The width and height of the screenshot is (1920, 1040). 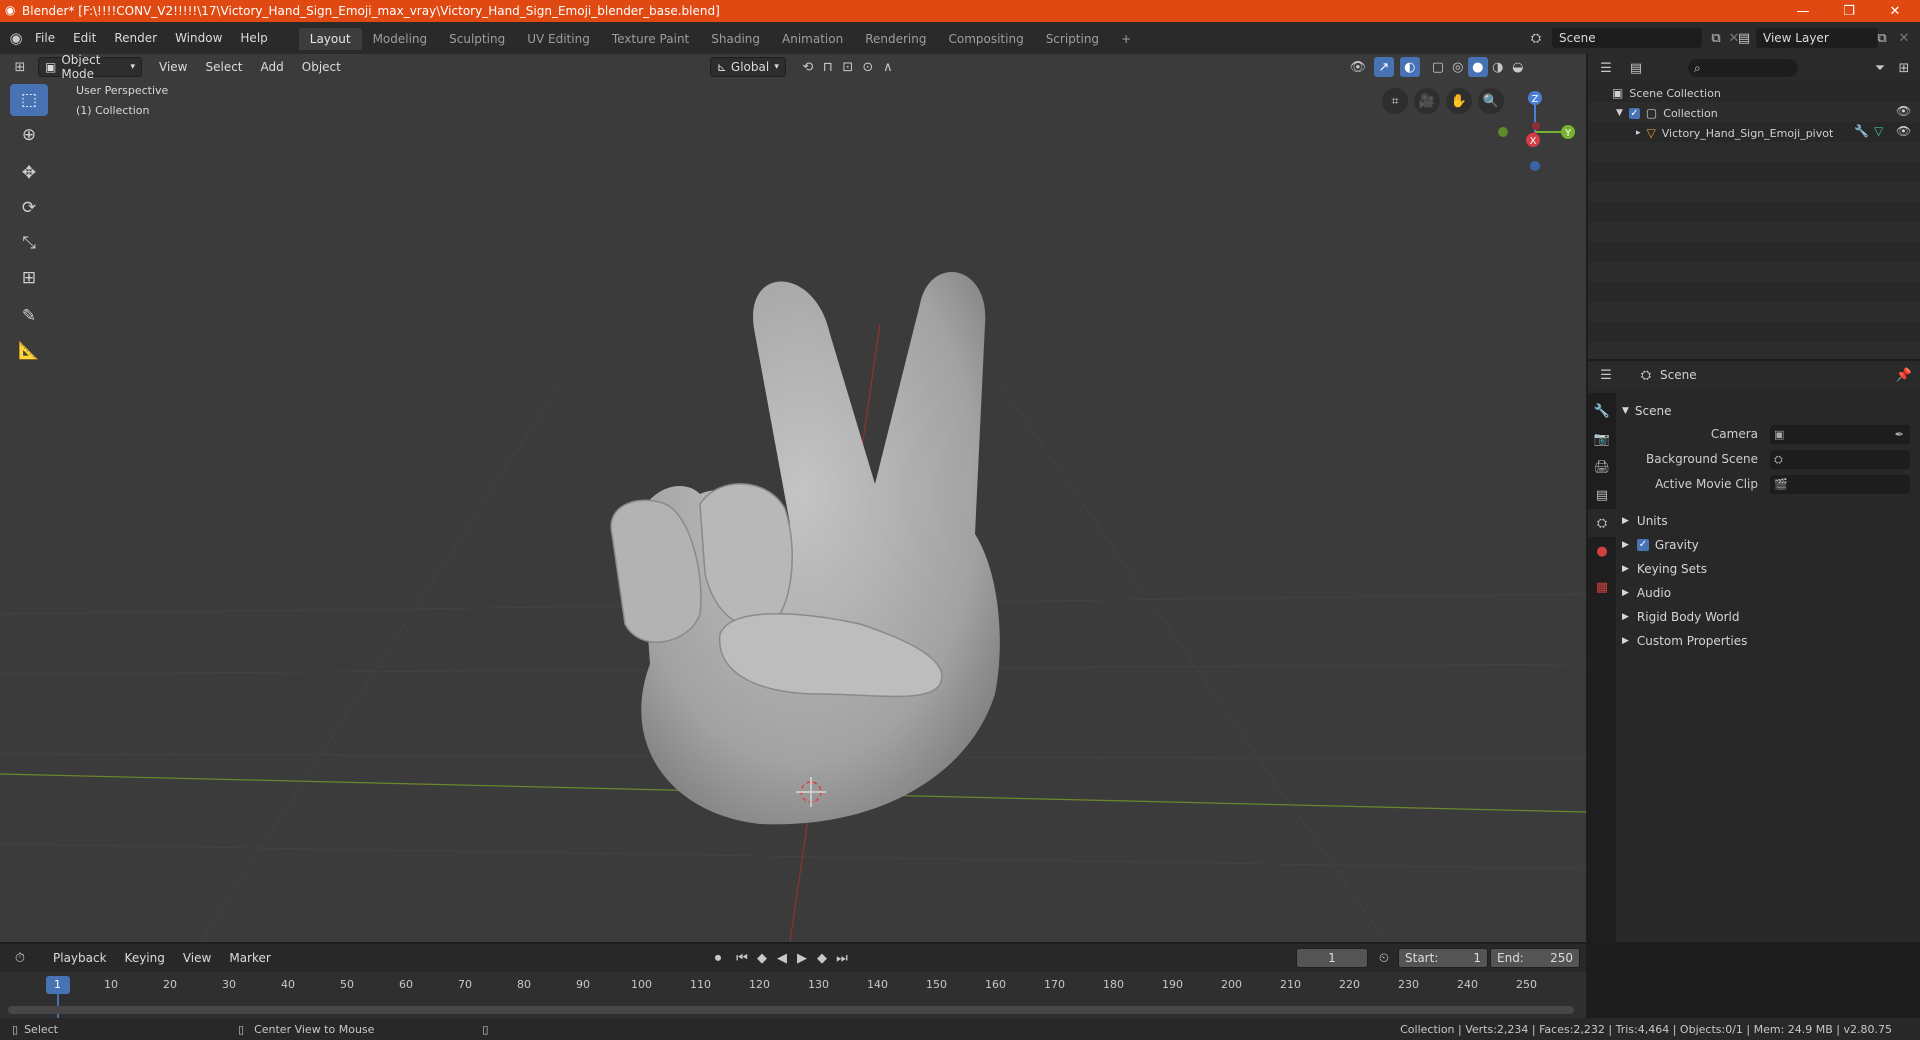 What do you see at coordinates (1533, 134) in the screenshot?
I see `navigation-gizmo: Z Y X` at bounding box center [1533, 134].